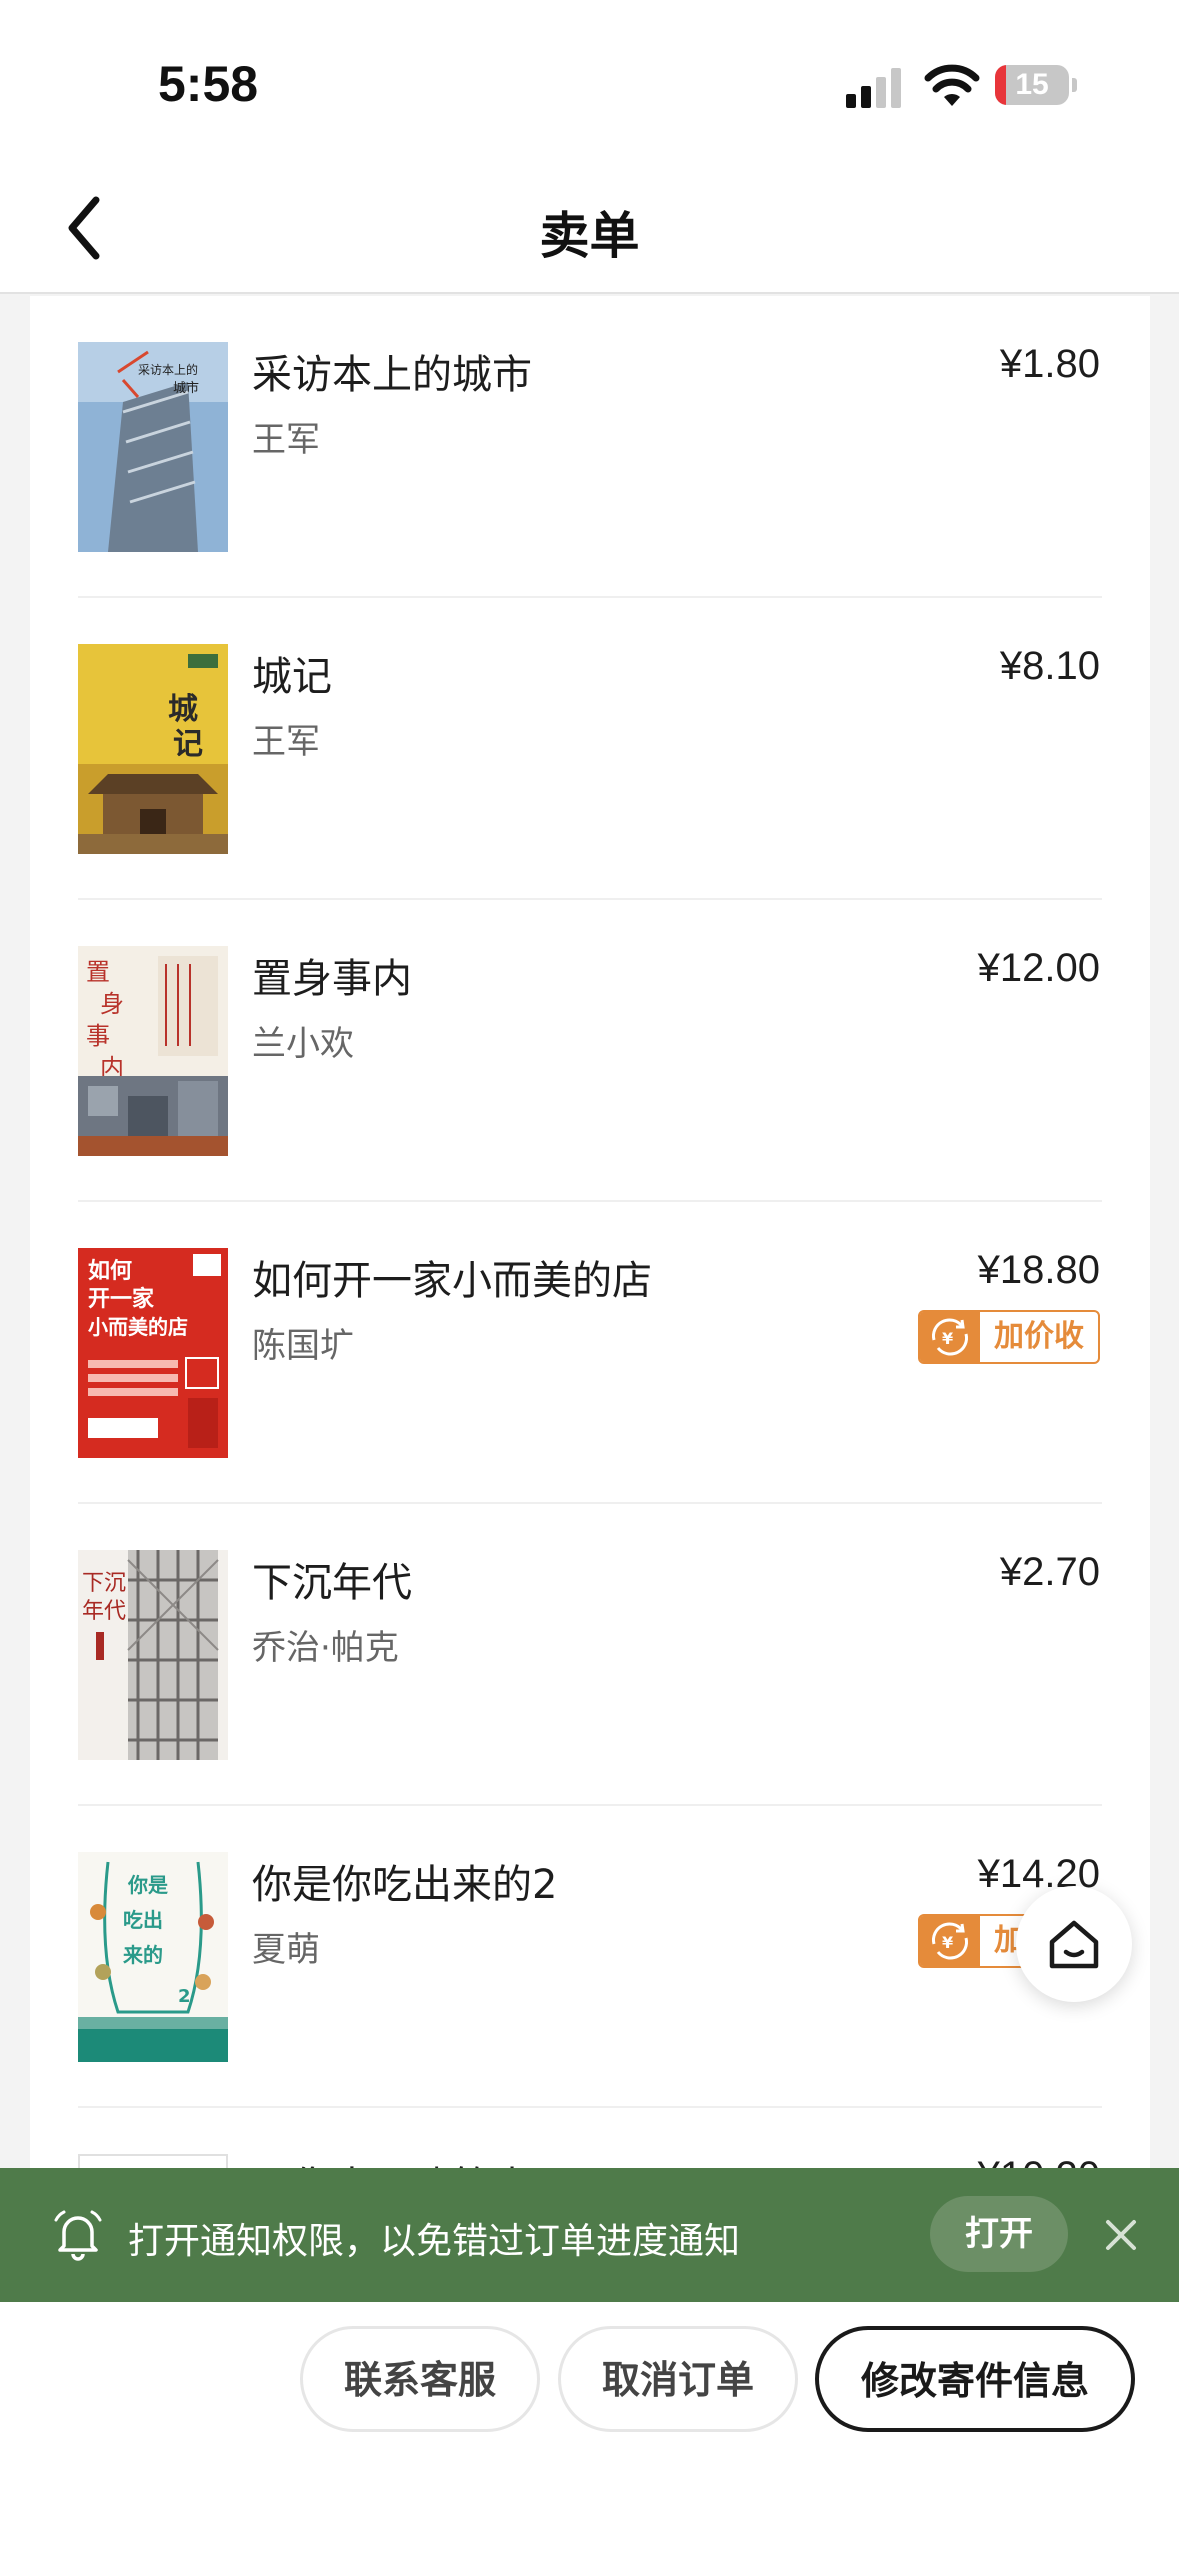  Describe the element at coordinates (138, 1327) in the screenshot. I see `svg-text: 小而美的店` at that location.